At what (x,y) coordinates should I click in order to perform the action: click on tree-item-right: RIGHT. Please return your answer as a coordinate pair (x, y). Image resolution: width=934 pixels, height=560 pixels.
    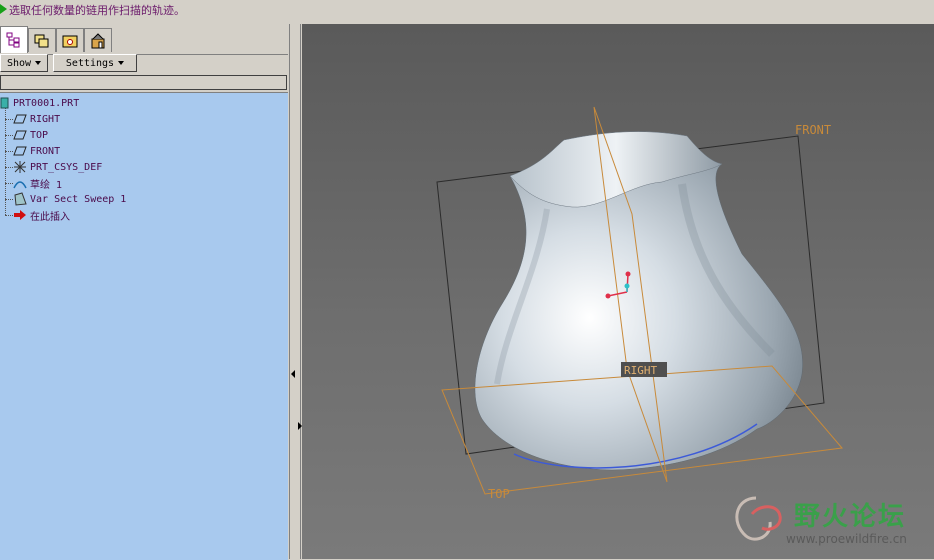
    Looking at the image, I should click on (36, 119).